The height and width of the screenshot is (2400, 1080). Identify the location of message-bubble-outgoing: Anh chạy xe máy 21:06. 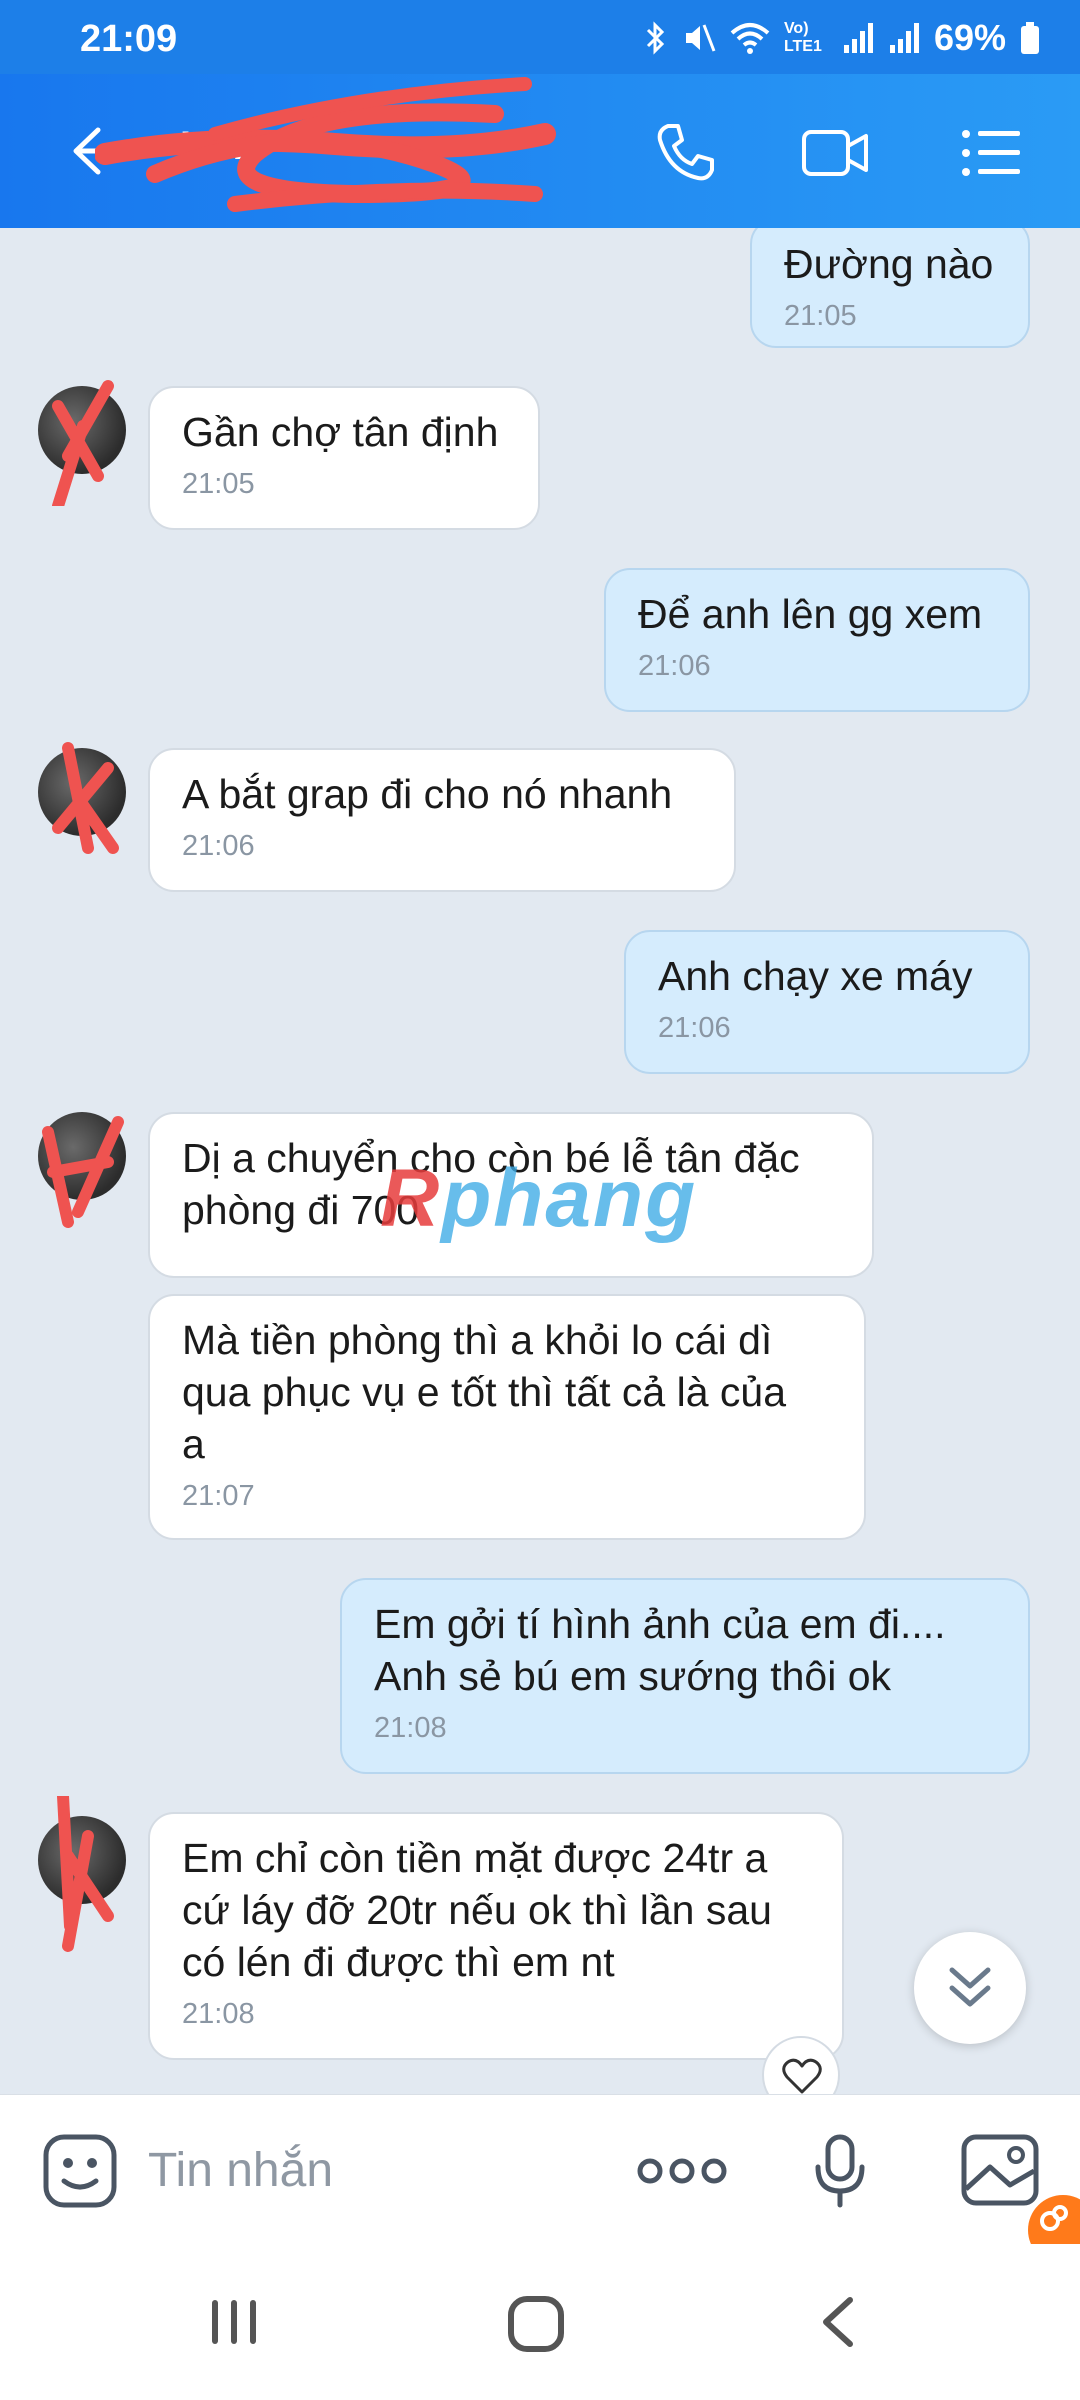
(827, 1002).